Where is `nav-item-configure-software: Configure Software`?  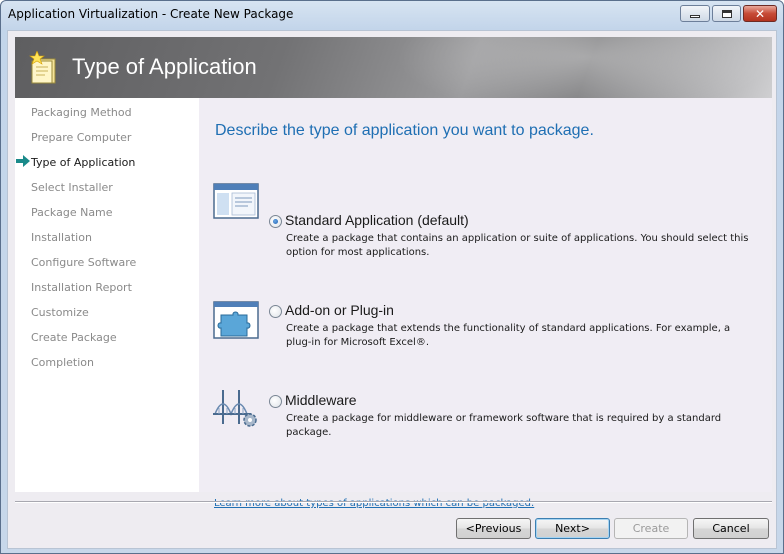 nav-item-configure-software: Configure Software is located at coordinates (84, 262).